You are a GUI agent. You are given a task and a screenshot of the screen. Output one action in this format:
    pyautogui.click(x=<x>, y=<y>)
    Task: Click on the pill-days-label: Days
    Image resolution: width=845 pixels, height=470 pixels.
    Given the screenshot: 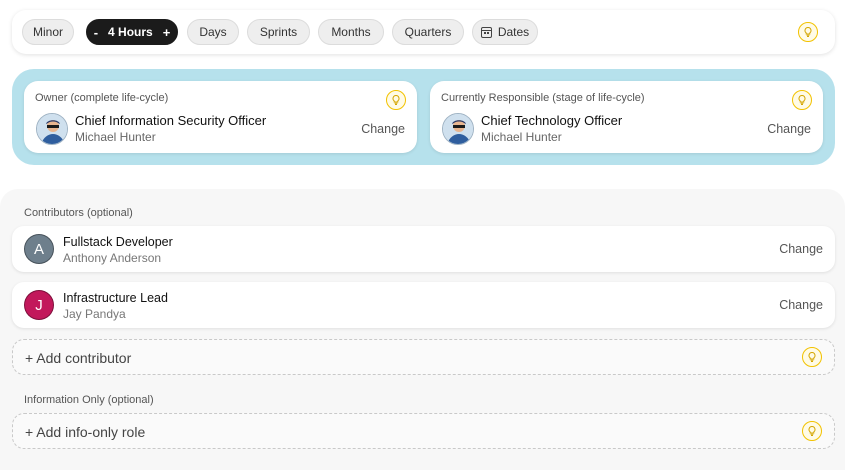 What is the action you would take?
    pyautogui.click(x=213, y=32)
    